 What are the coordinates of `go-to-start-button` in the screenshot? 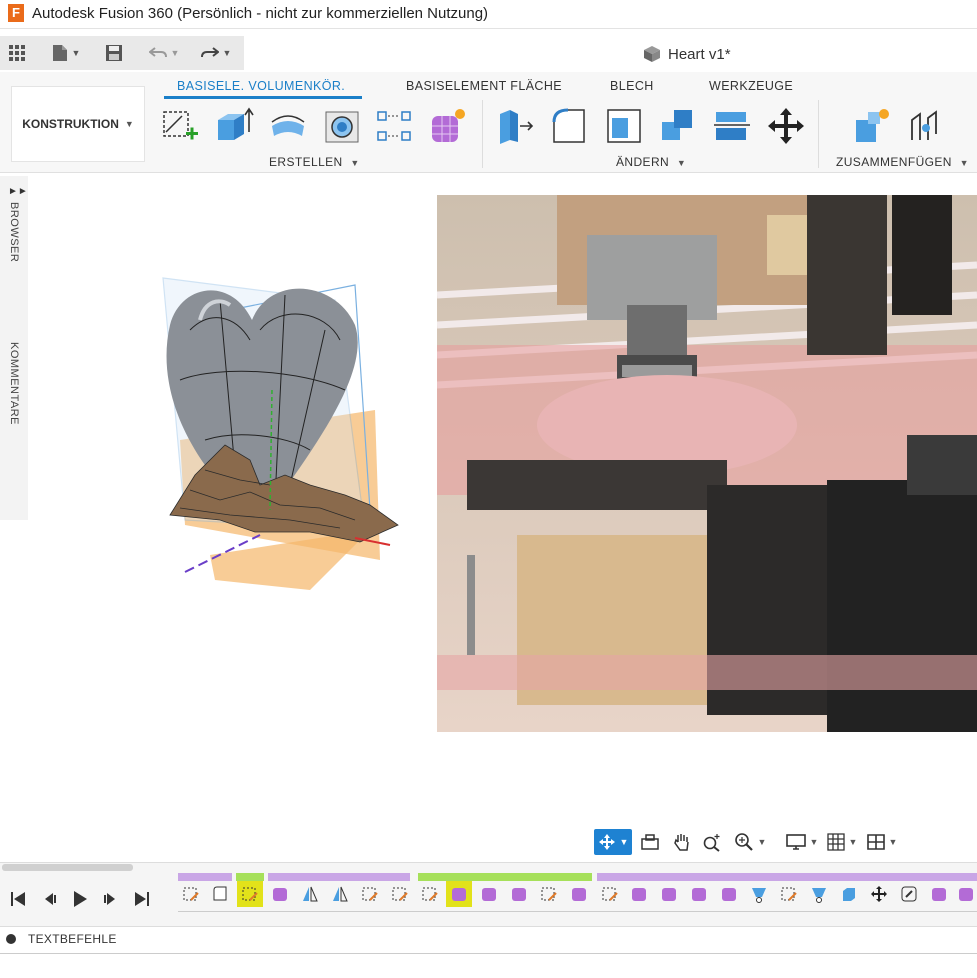 It's located at (18, 899).